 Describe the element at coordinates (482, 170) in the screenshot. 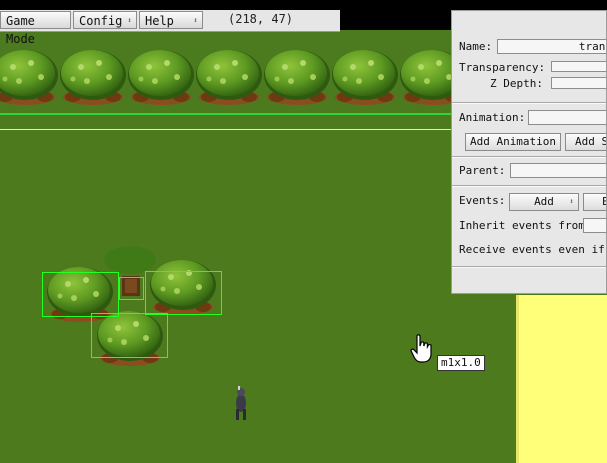

I see `parent-label: Parent:` at that location.